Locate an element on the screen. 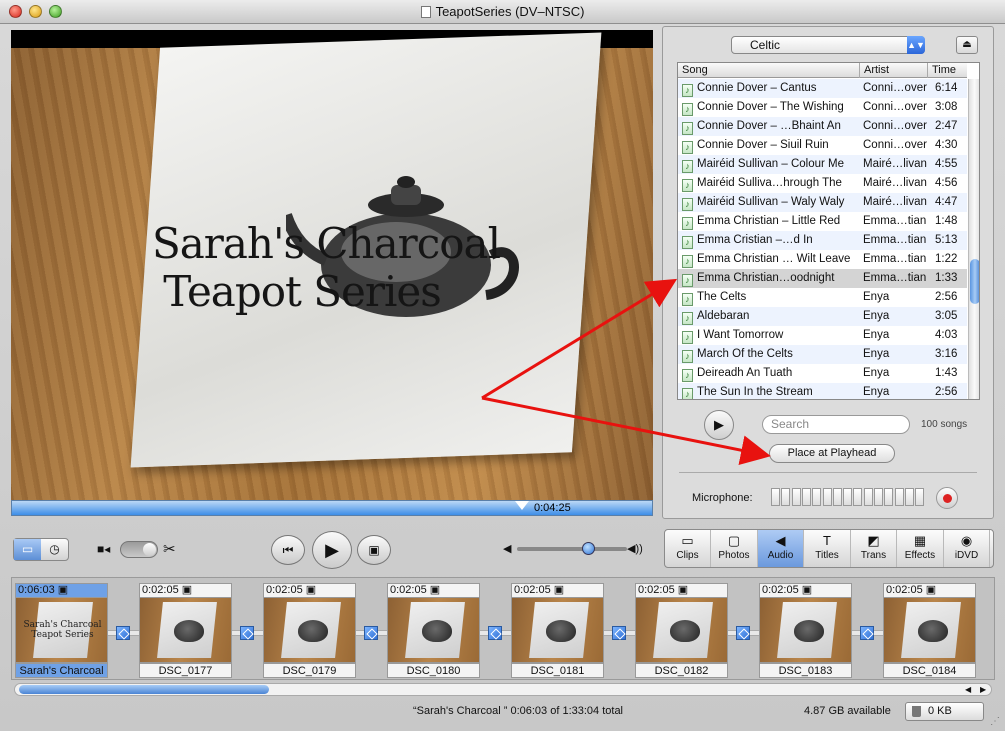 Image resolution: width=1005 pixels, height=731 pixels. song-row: ♪ Emma Cristian –…d In Emma…tian 5:13 is located at coordinates (822, 240).